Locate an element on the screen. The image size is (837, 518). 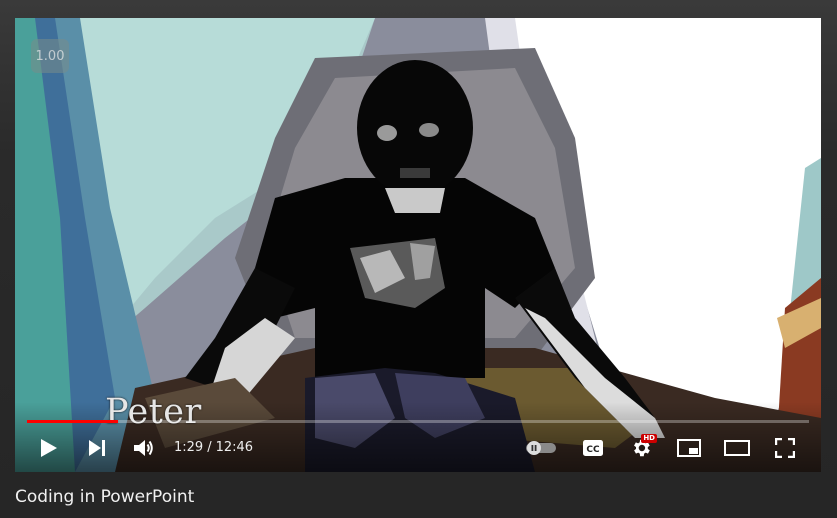
fullscreen-button is located at coordinates (785, 448).